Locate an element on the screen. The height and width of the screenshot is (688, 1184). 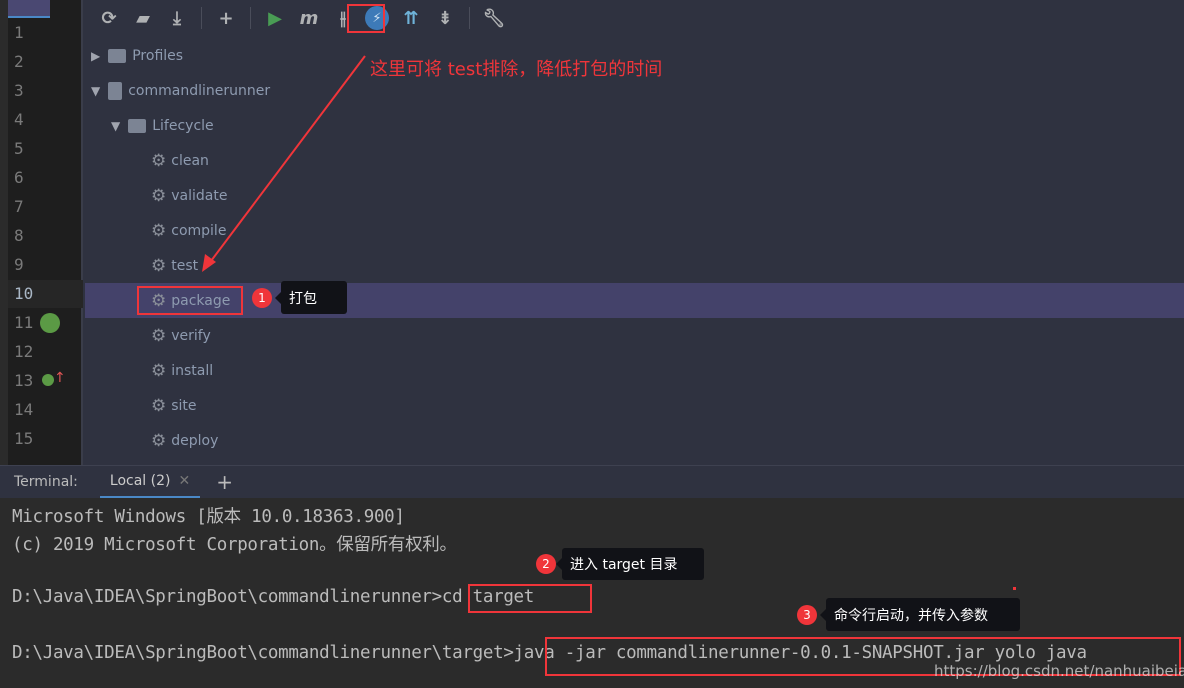
red-dot is located at coordinates (1014, 588).